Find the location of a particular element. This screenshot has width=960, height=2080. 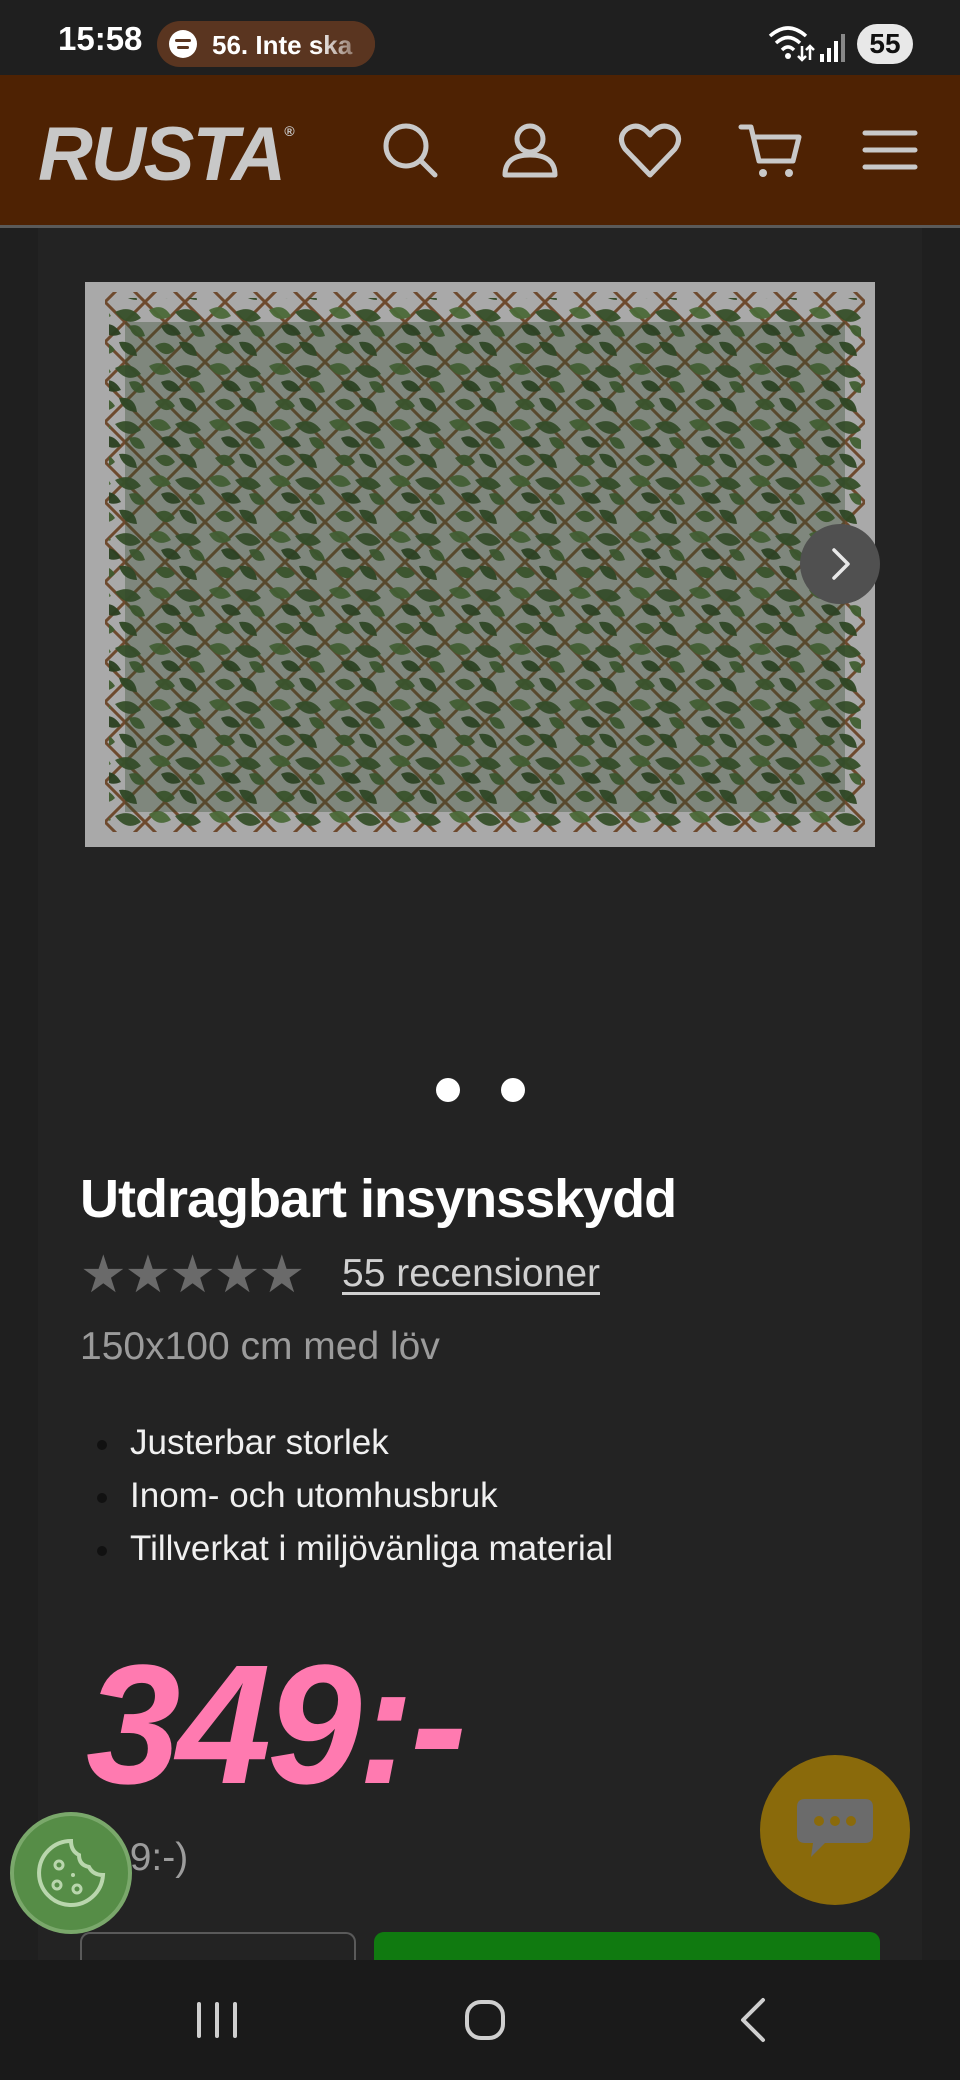

product-title: Utdragbart insynsskydd is located at coordinates (378, 1199).